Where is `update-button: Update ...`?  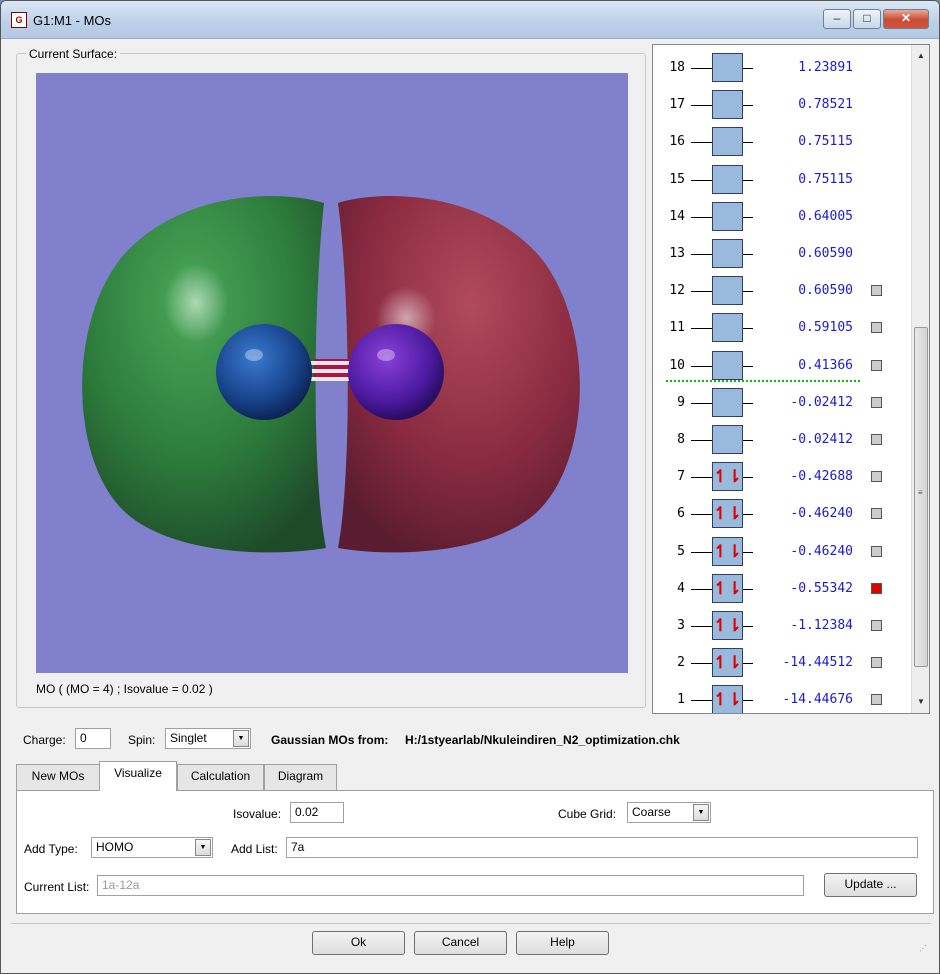
update-button: Update ... is located at coordinates (870, 885).